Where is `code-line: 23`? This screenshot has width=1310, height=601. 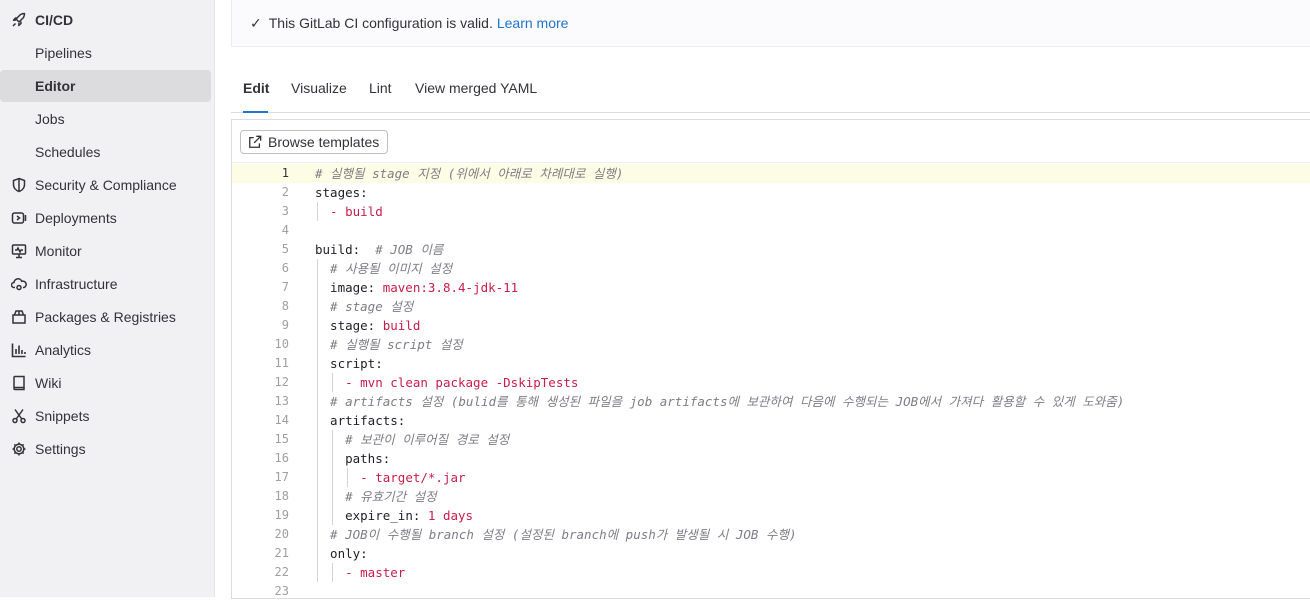
code-line: 23 is located at coordinates (771, 591).